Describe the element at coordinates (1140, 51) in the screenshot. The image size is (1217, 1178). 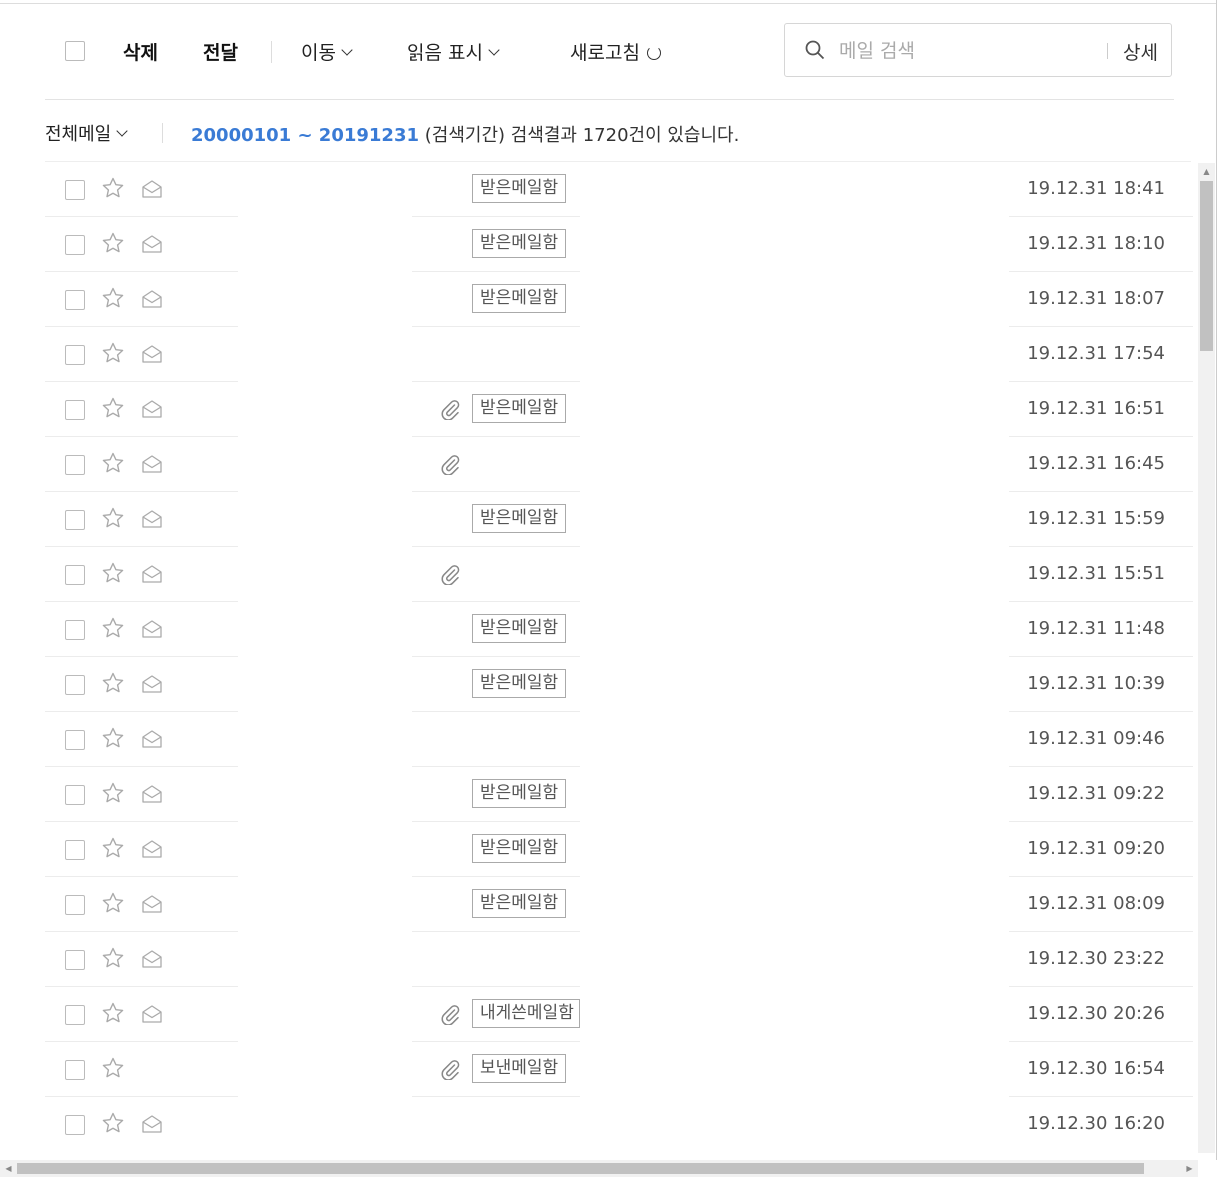
I see `advanced-search-button: 상세` at that location.